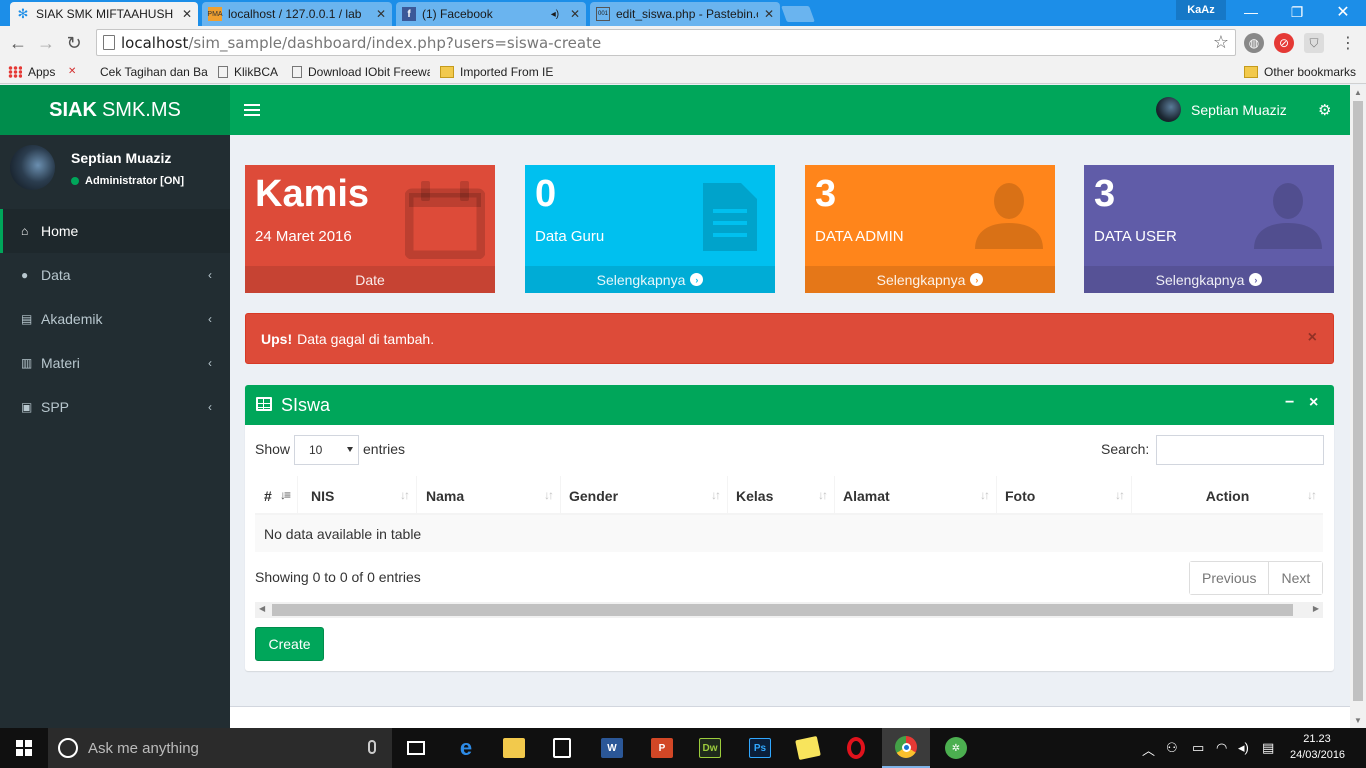 The width and height of the screenshot is (1366, 768). I want to click on column-header-foto: Foto ↓↑, so click(1064, 495).